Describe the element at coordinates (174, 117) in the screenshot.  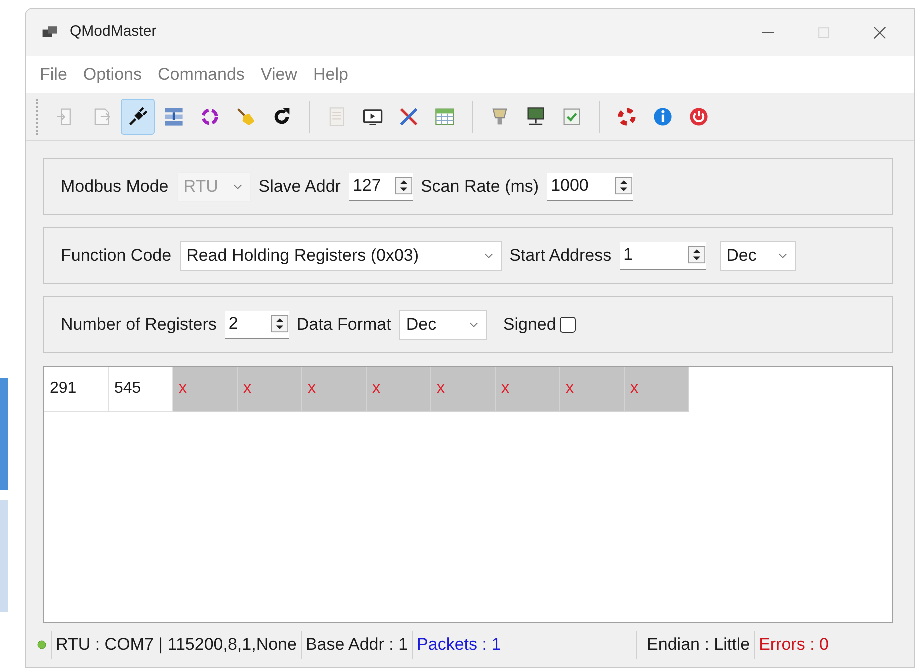
I see `bus-monitor-icon` at that location.